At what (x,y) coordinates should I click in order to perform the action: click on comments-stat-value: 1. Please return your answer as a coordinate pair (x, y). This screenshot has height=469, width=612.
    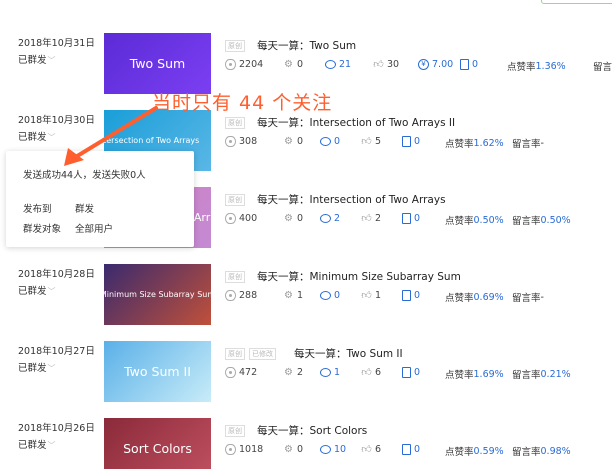
    Looking at the image, I should click on (337, 372).